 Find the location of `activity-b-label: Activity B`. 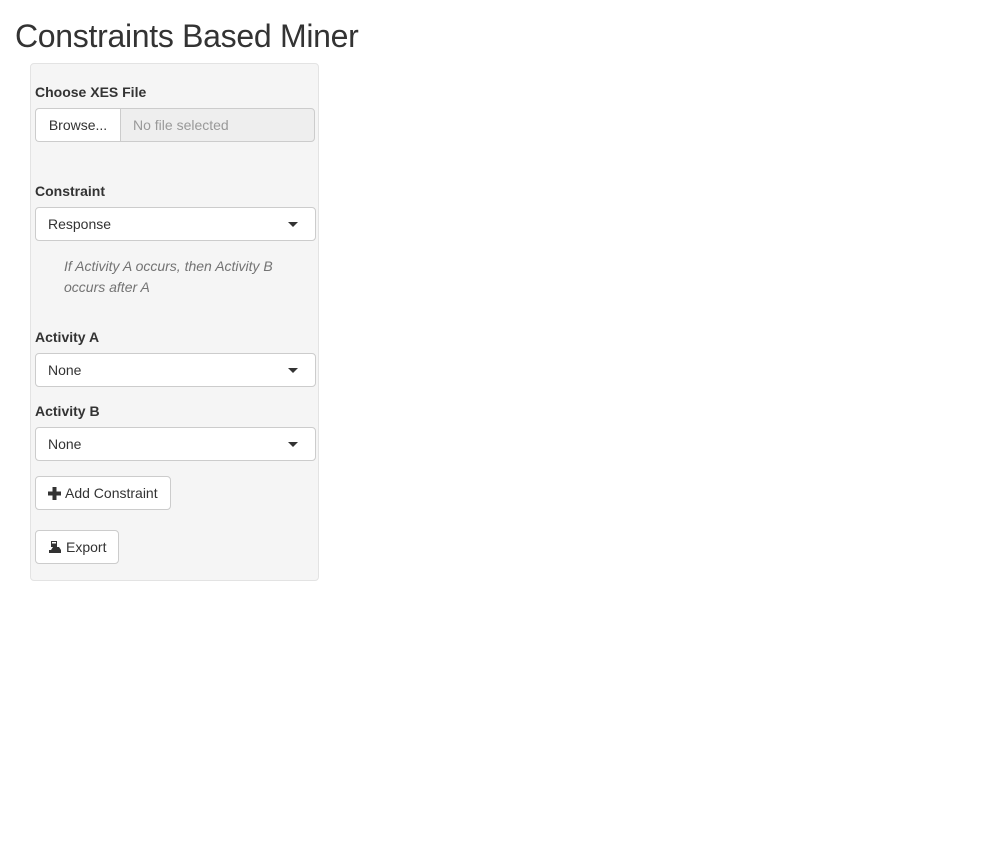

activity-b-label: Activity B is located at coordinates (67, 411).